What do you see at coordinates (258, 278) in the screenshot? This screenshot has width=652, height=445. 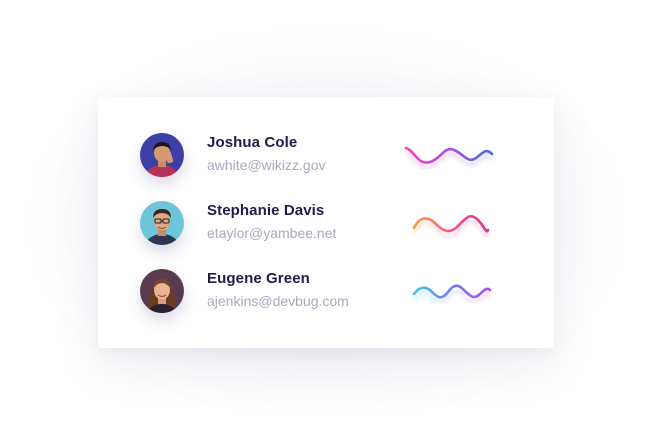 I see `contact-name: Eugene Green` at bounding box center [258, 278].